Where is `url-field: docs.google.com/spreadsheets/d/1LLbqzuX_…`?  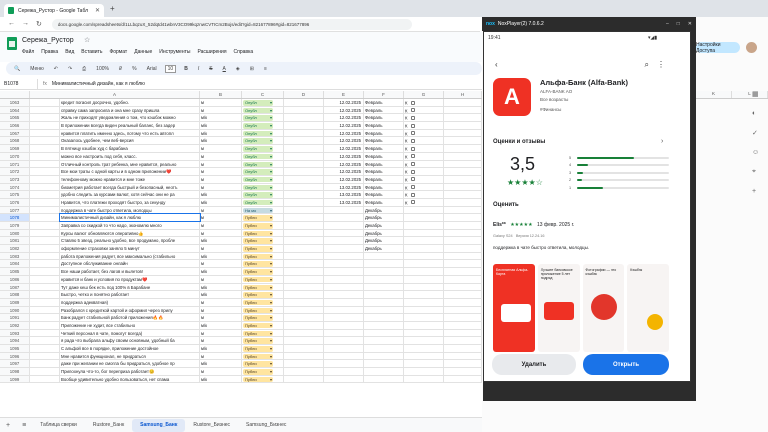 url-field: docs.google.com/spreadsheets/d/1LLbqzuX_… is located at coordinates (231, 24).